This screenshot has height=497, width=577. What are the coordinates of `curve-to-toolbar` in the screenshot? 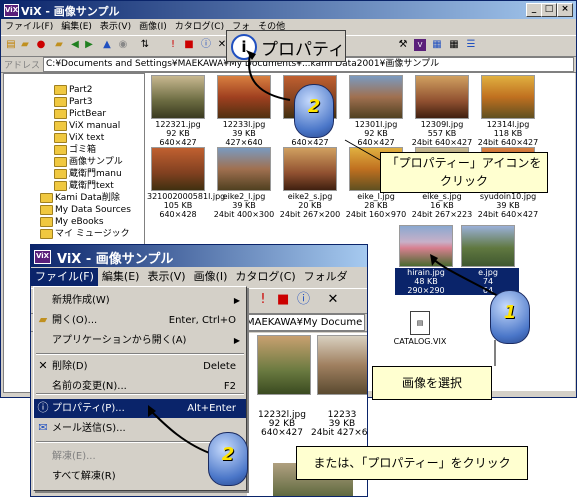 It's located at (269, 77).